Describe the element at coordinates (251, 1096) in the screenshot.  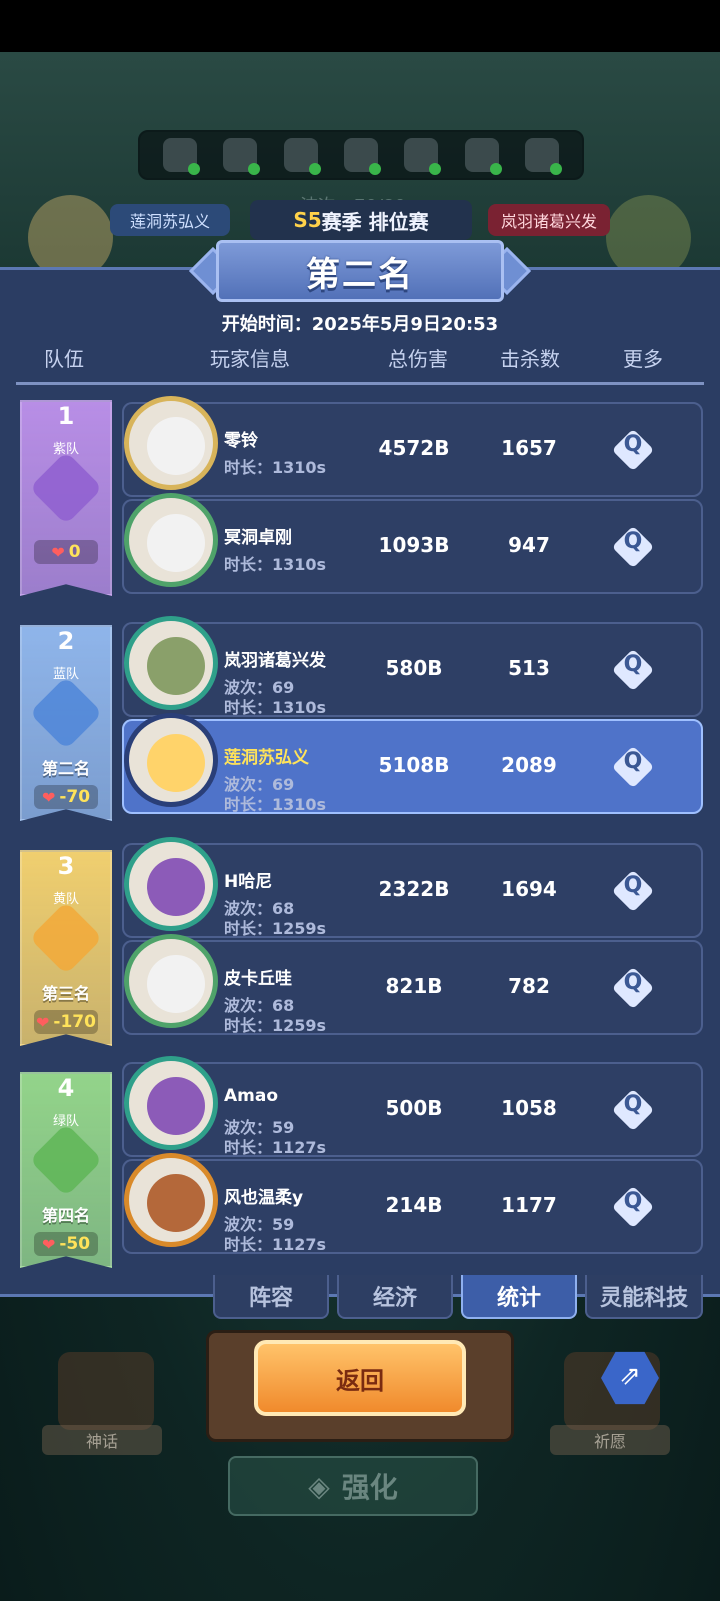
I see `player-name: Amao` at that location.